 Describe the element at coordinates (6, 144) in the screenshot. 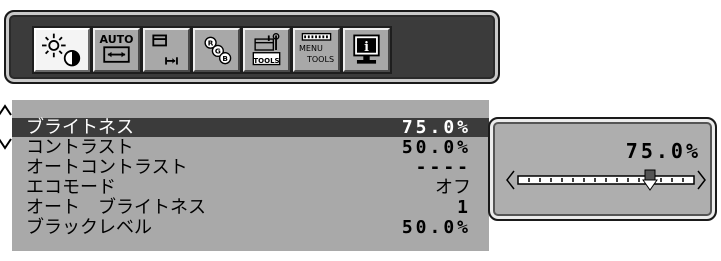

I see `scroll-down-icon` at that location.